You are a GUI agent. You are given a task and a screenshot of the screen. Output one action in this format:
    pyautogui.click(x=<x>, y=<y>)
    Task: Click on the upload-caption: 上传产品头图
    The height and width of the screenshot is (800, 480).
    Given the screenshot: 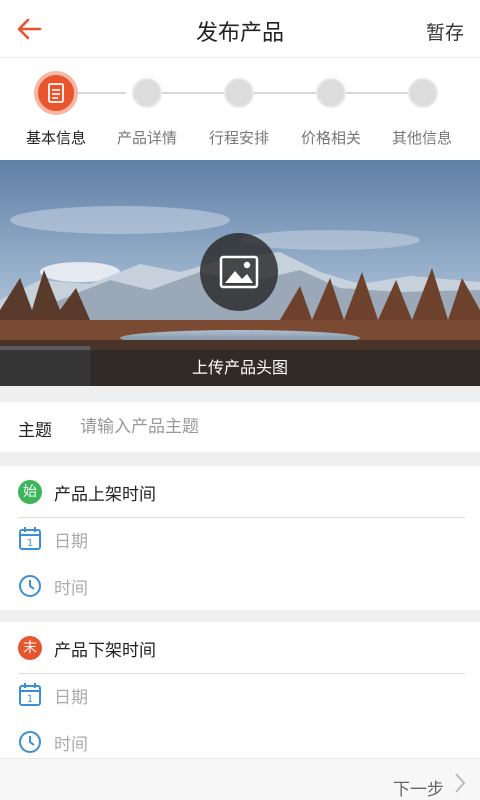 What is the action you would take?
    pyautogui.click(x=240, y=368)
    